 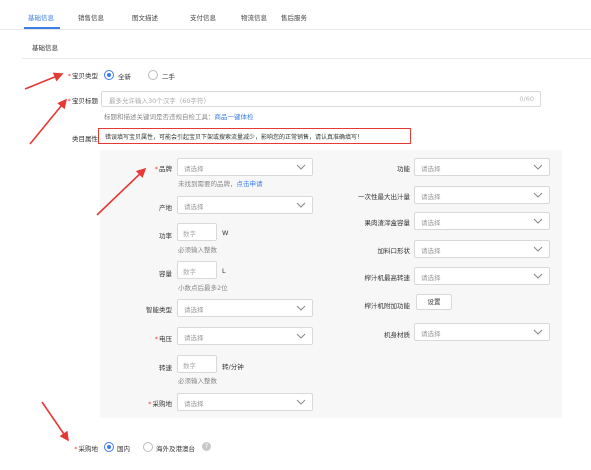 What do you see at coordinates (121, 191) in the screenshot?
I see `arrow-brand` at bounding box center [121, 191].